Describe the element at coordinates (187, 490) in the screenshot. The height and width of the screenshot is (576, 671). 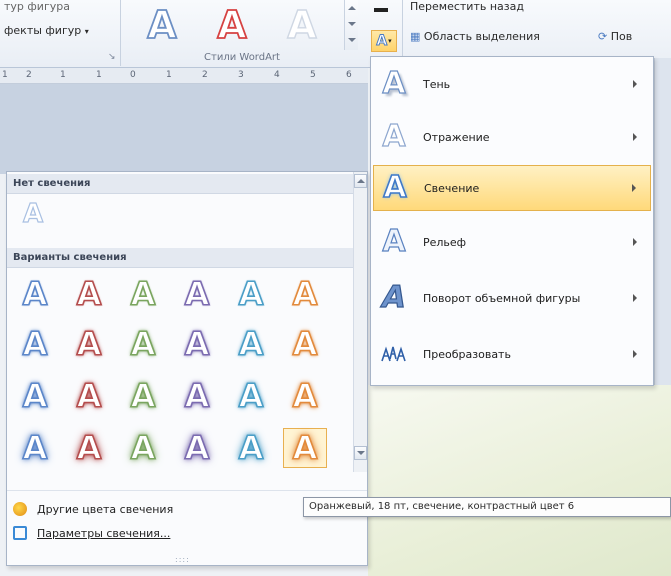
I see `separator` at that location.